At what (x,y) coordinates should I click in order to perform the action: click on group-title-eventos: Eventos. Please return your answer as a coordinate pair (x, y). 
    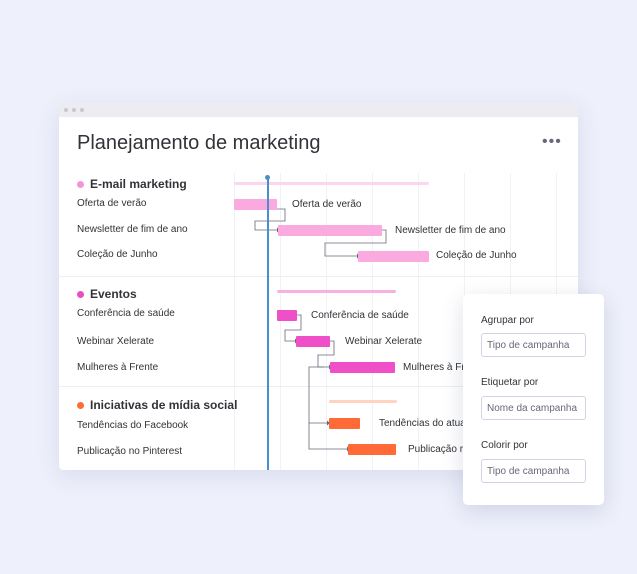
    Looking at the image, I should click on (107, 294).